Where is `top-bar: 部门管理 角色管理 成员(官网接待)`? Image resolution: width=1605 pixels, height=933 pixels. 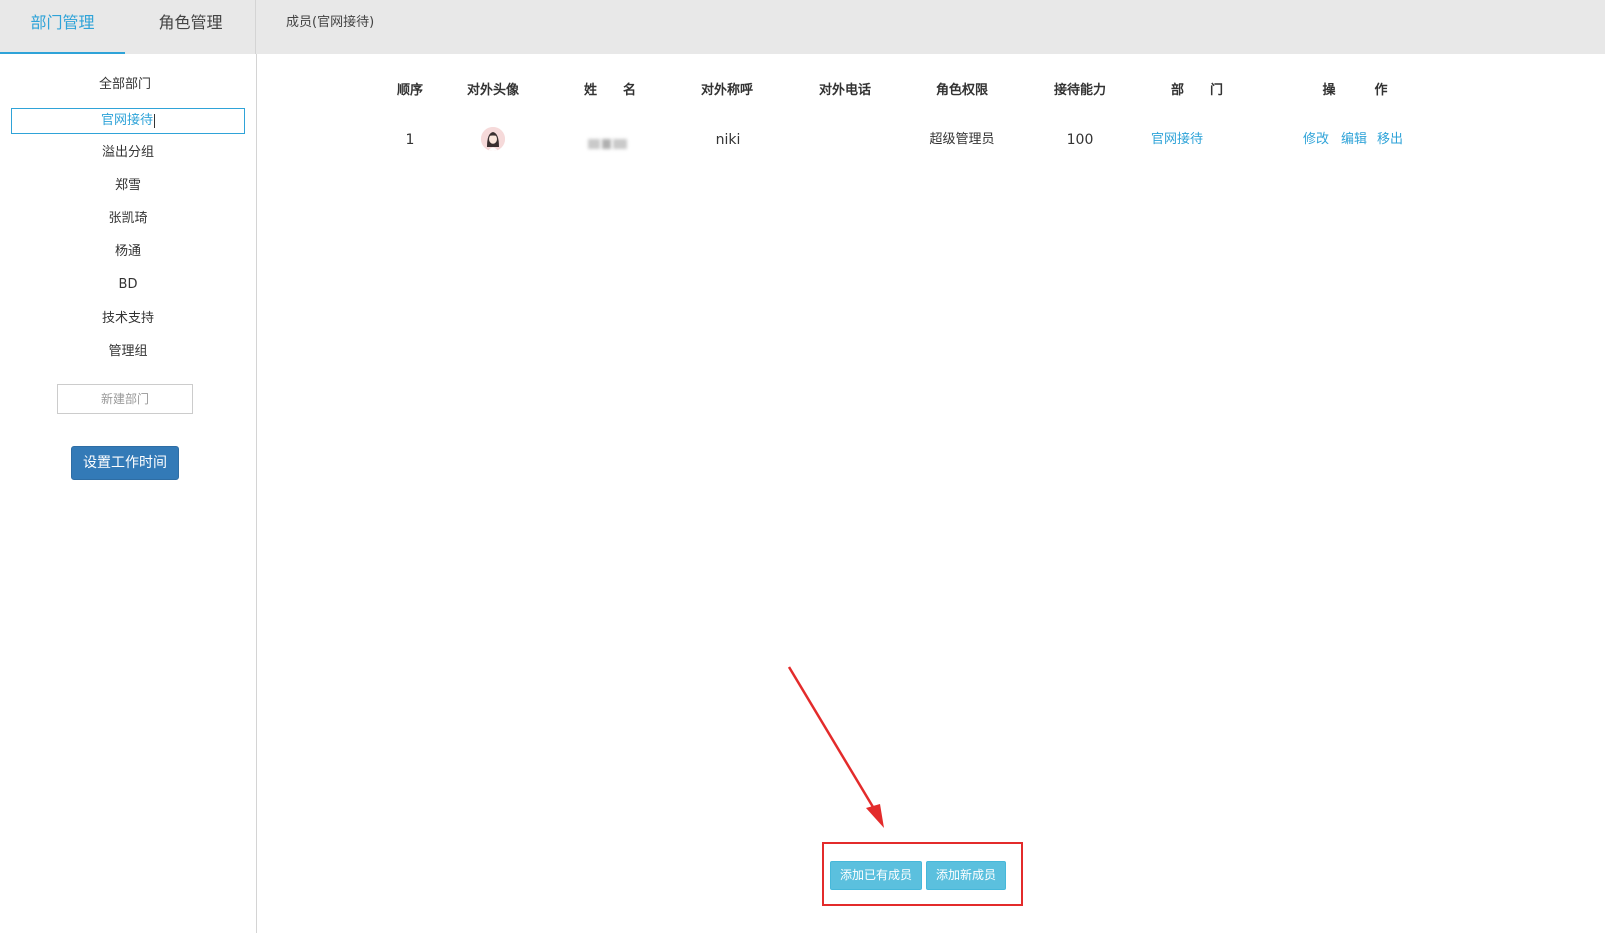
top-bar: 部门管理 角色管理 成员(官网接待) is located at coordinates (802, 27).